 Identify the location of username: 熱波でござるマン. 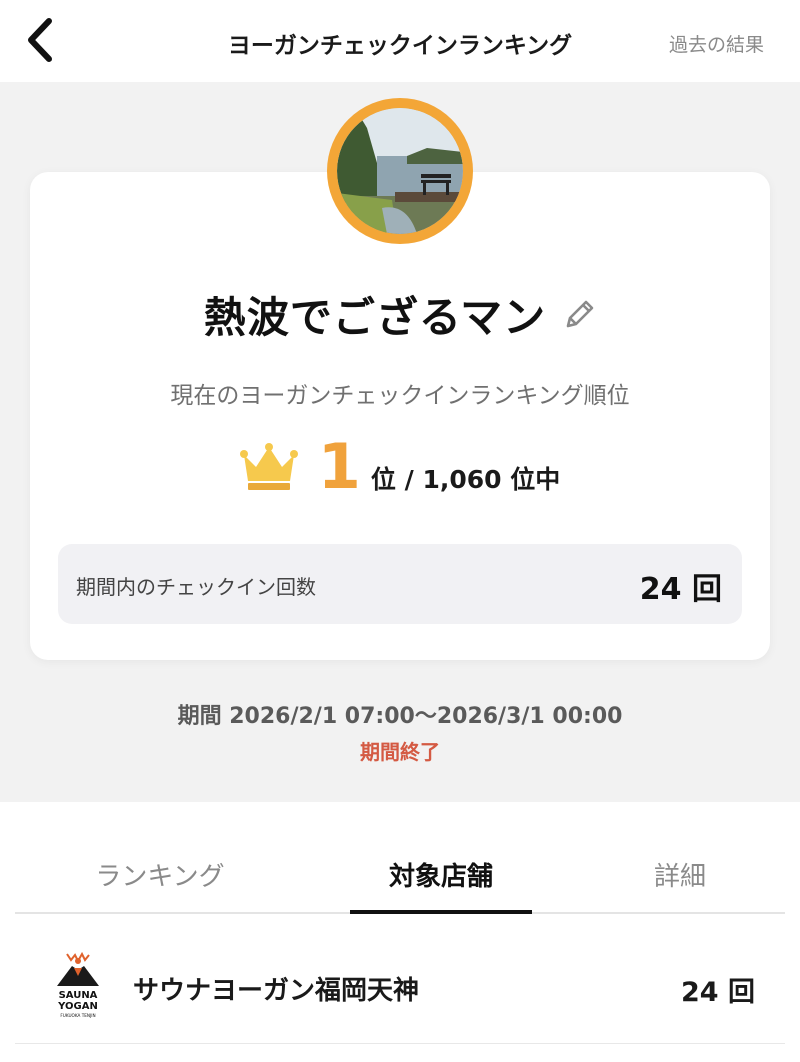
(375, 317).